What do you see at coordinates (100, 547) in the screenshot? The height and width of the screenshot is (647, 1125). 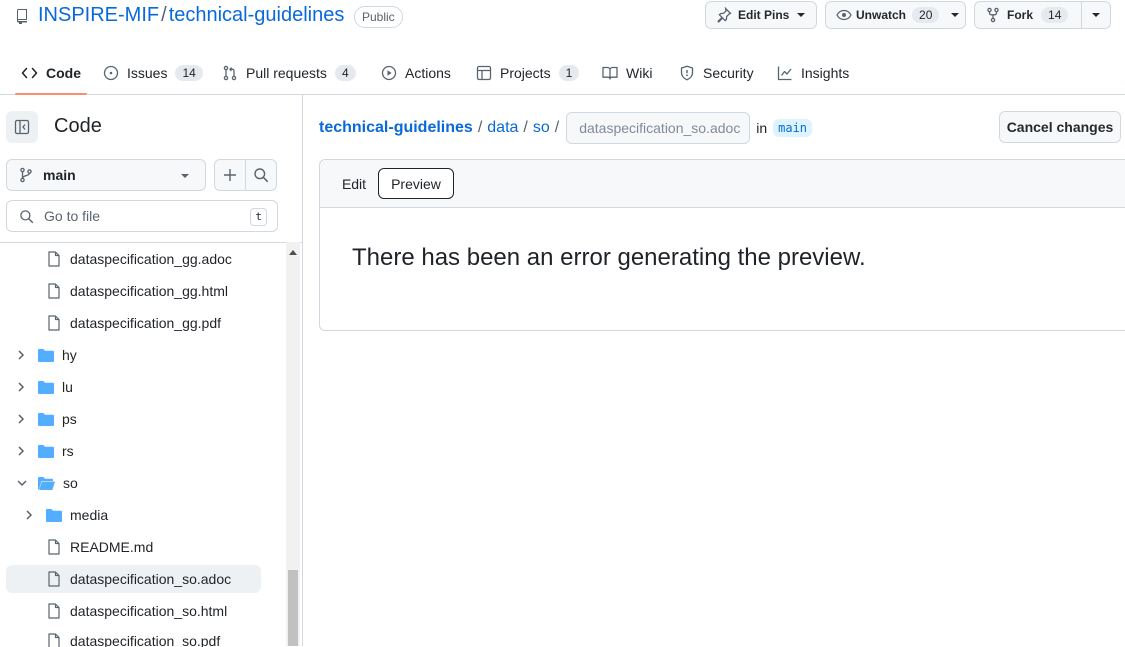 I see `tree-item-file: README.md` at bounding box center [100, 547].